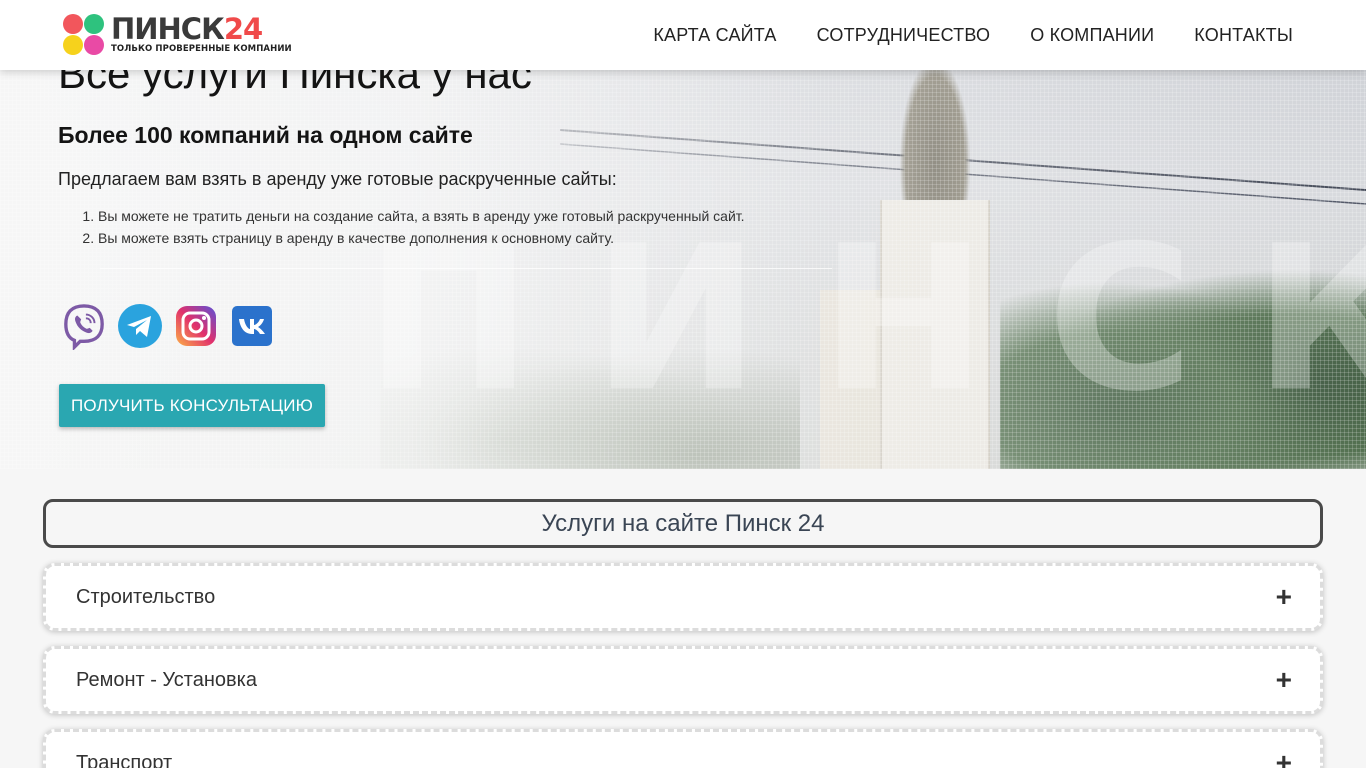 This screenshot has width=1366, height=768. Describe the element at coordinates (196, 326) in the screenshot. I see `instagram-icon` at that location.